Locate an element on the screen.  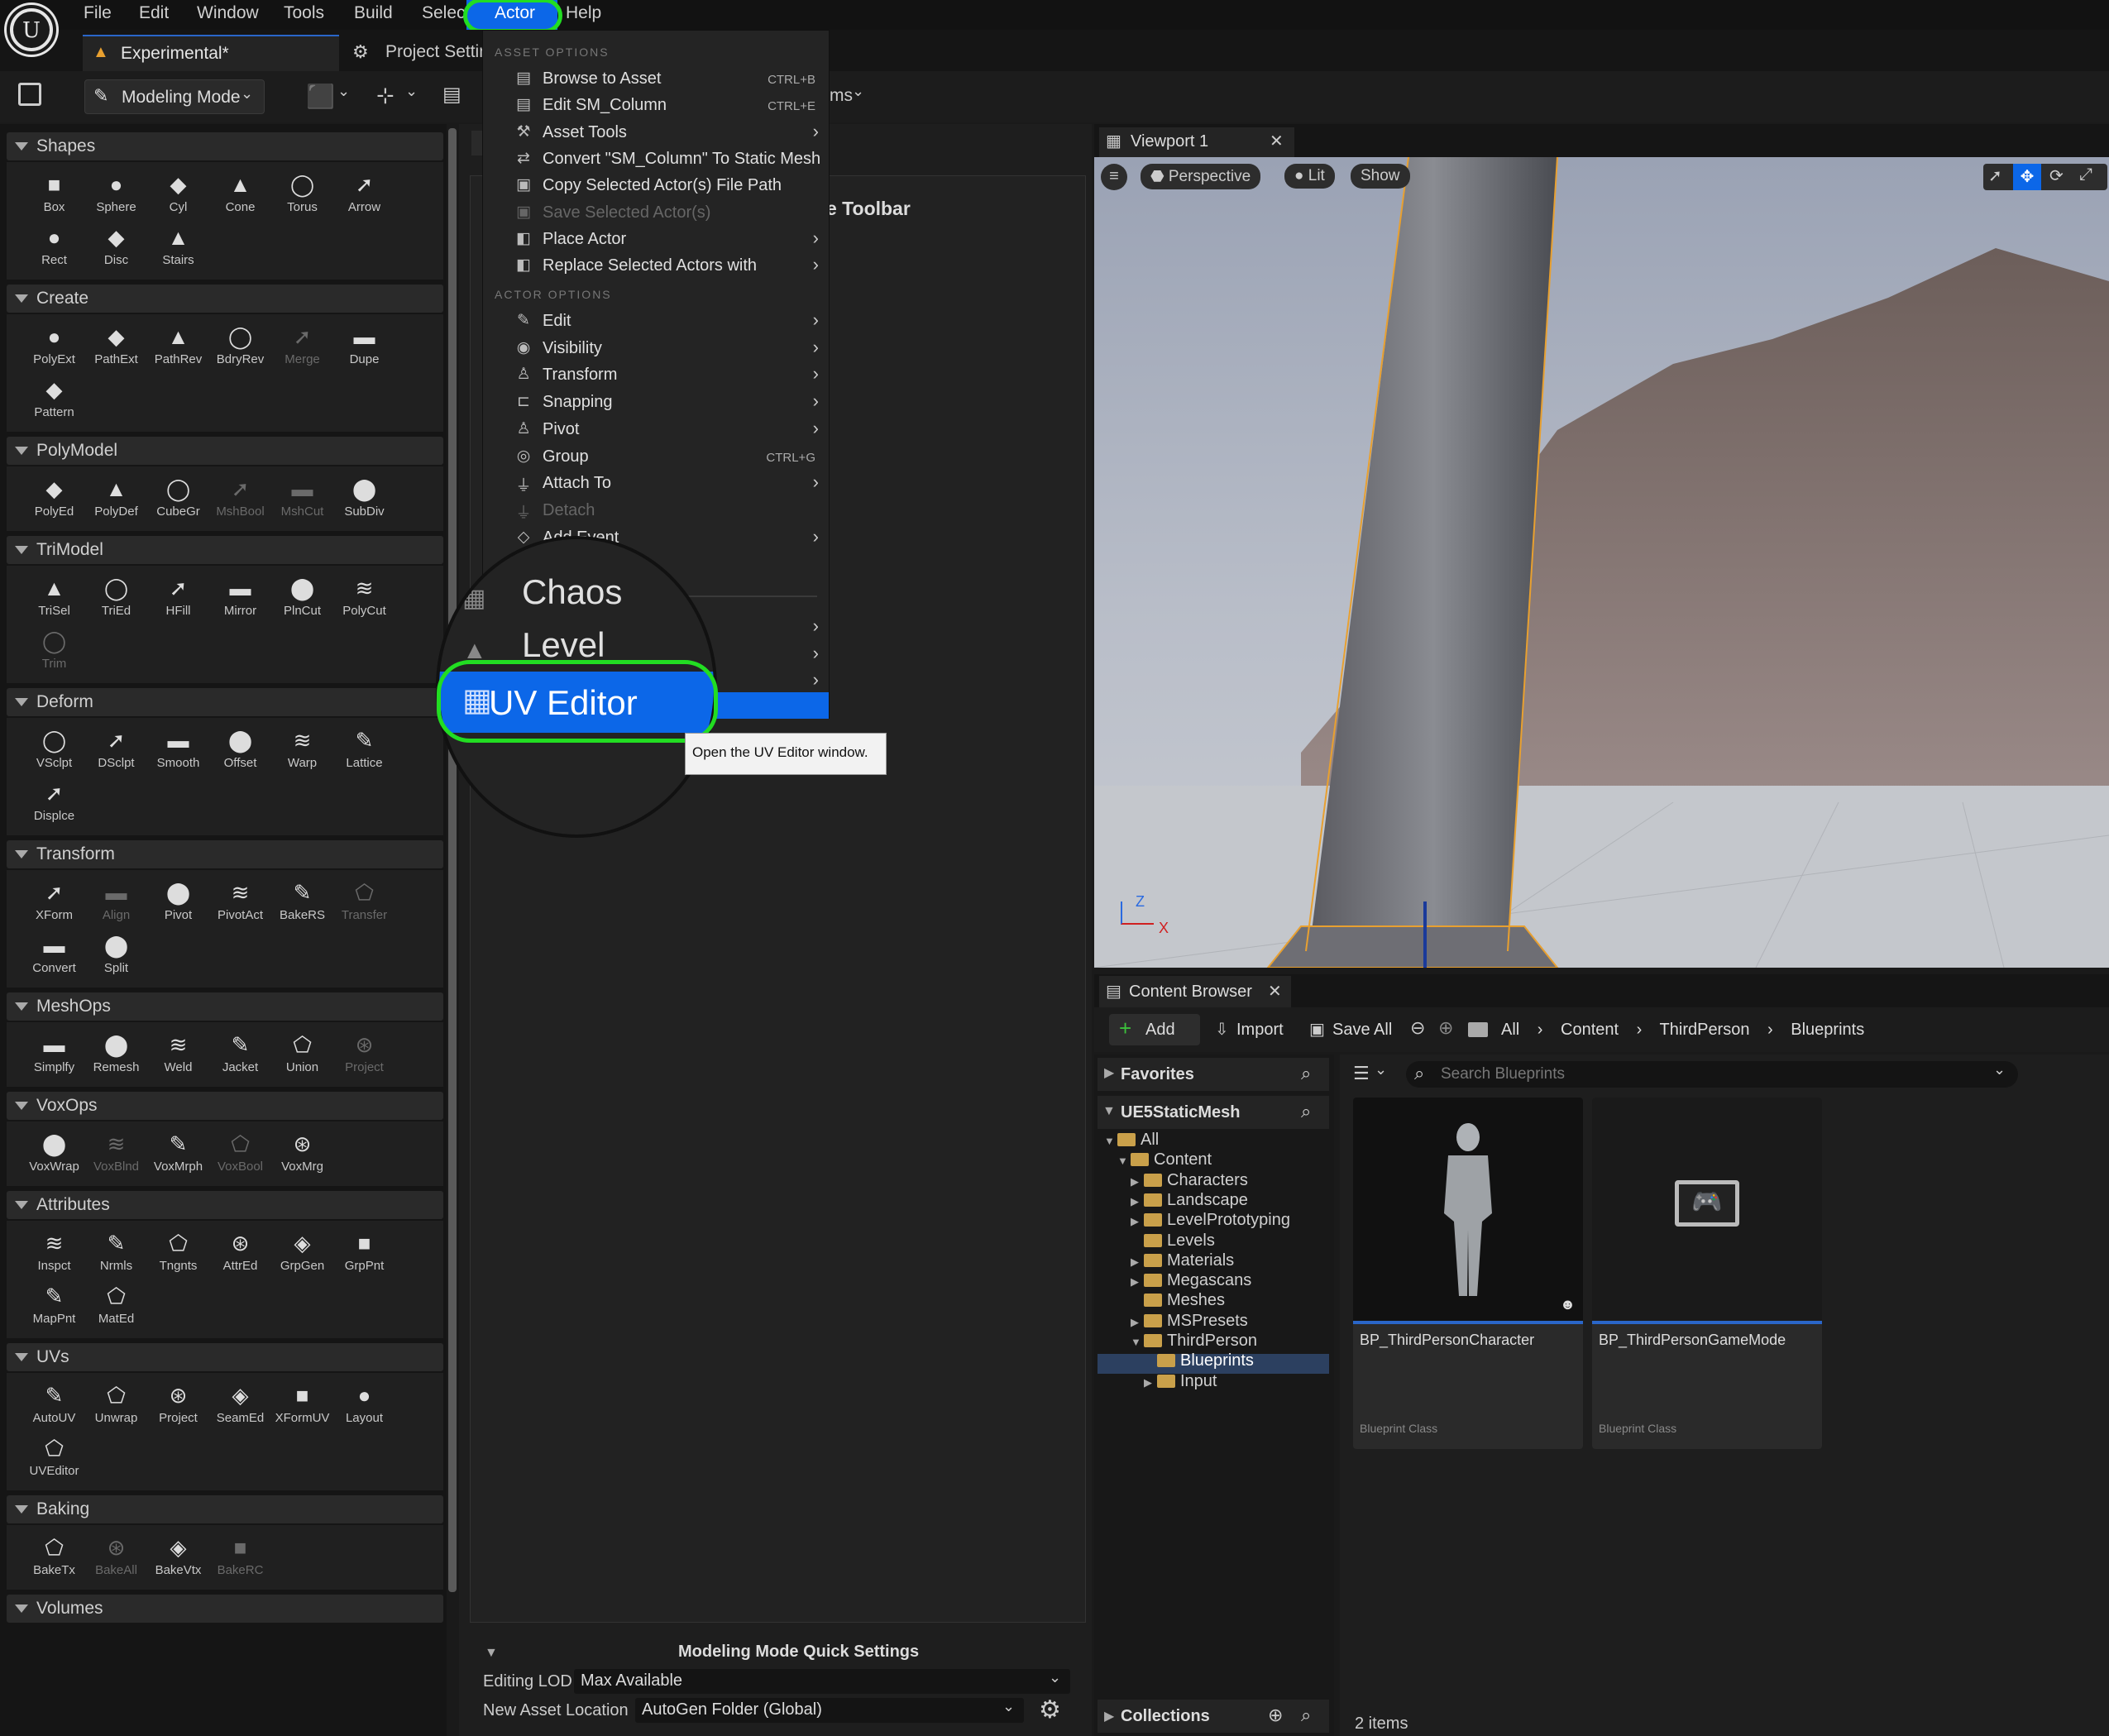
close-icon: ✕ is located at coordinates (1277, 141).